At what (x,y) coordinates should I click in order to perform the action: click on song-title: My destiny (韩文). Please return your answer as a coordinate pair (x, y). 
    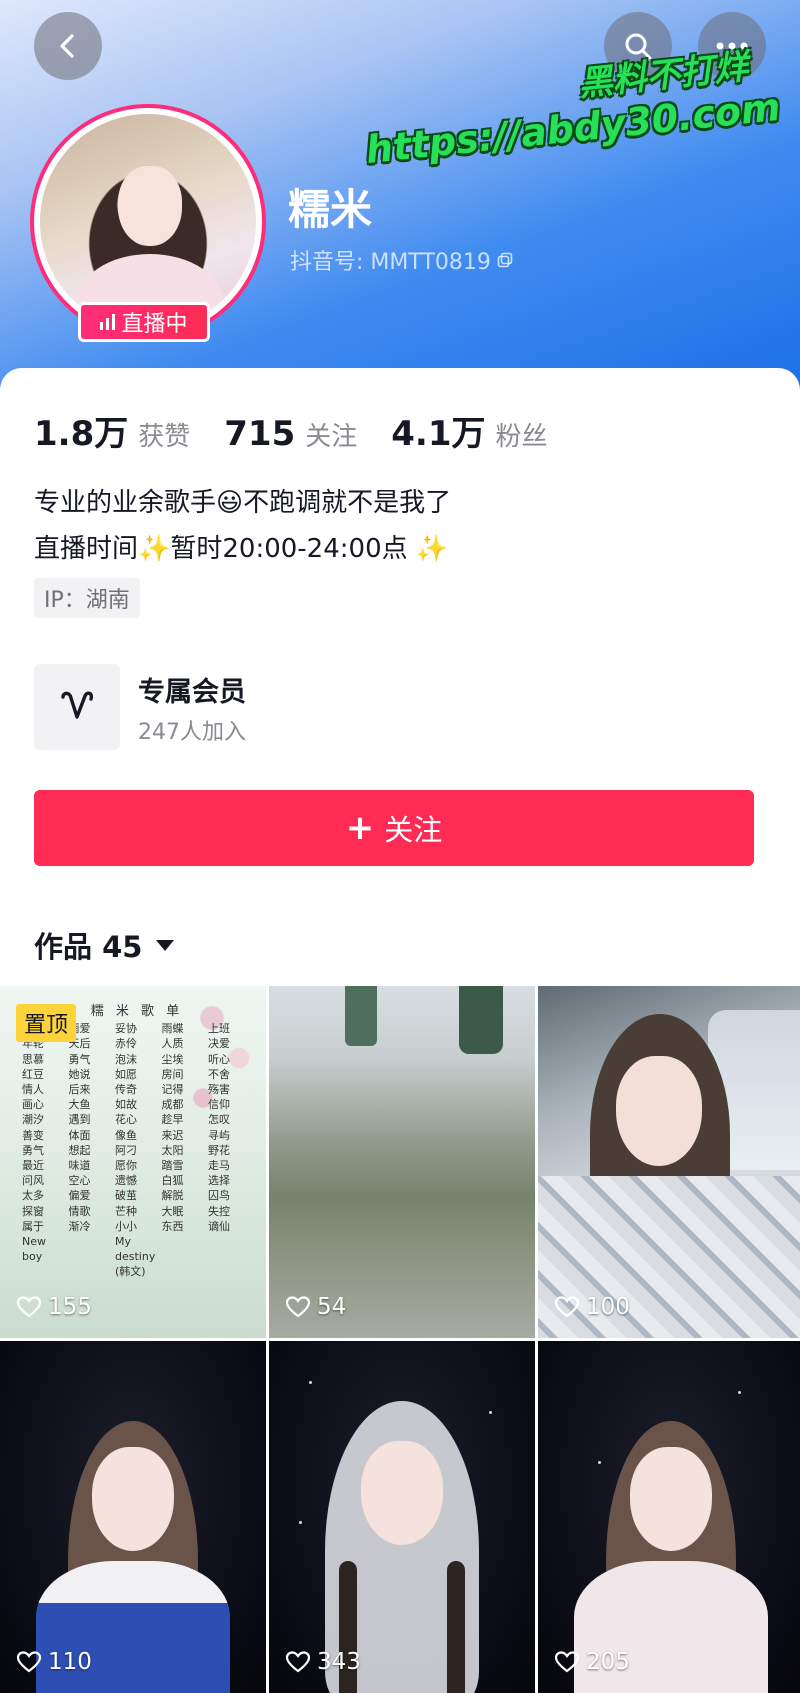
    Looking at the image, I should click on (135, 1257).